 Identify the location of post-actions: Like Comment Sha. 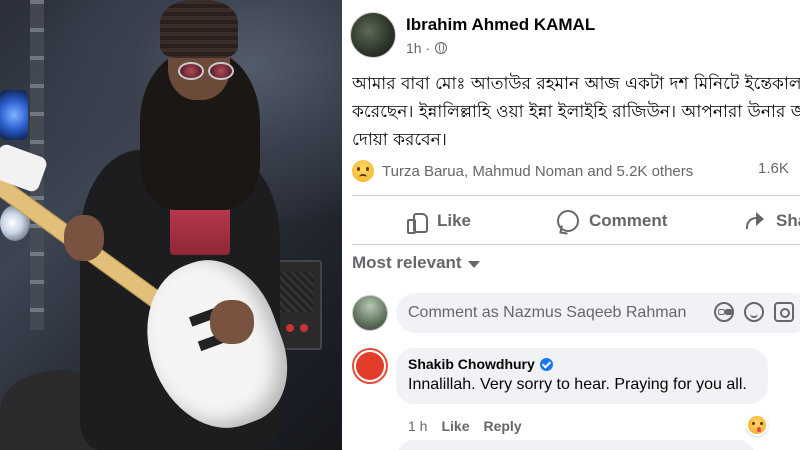
(576, 221).